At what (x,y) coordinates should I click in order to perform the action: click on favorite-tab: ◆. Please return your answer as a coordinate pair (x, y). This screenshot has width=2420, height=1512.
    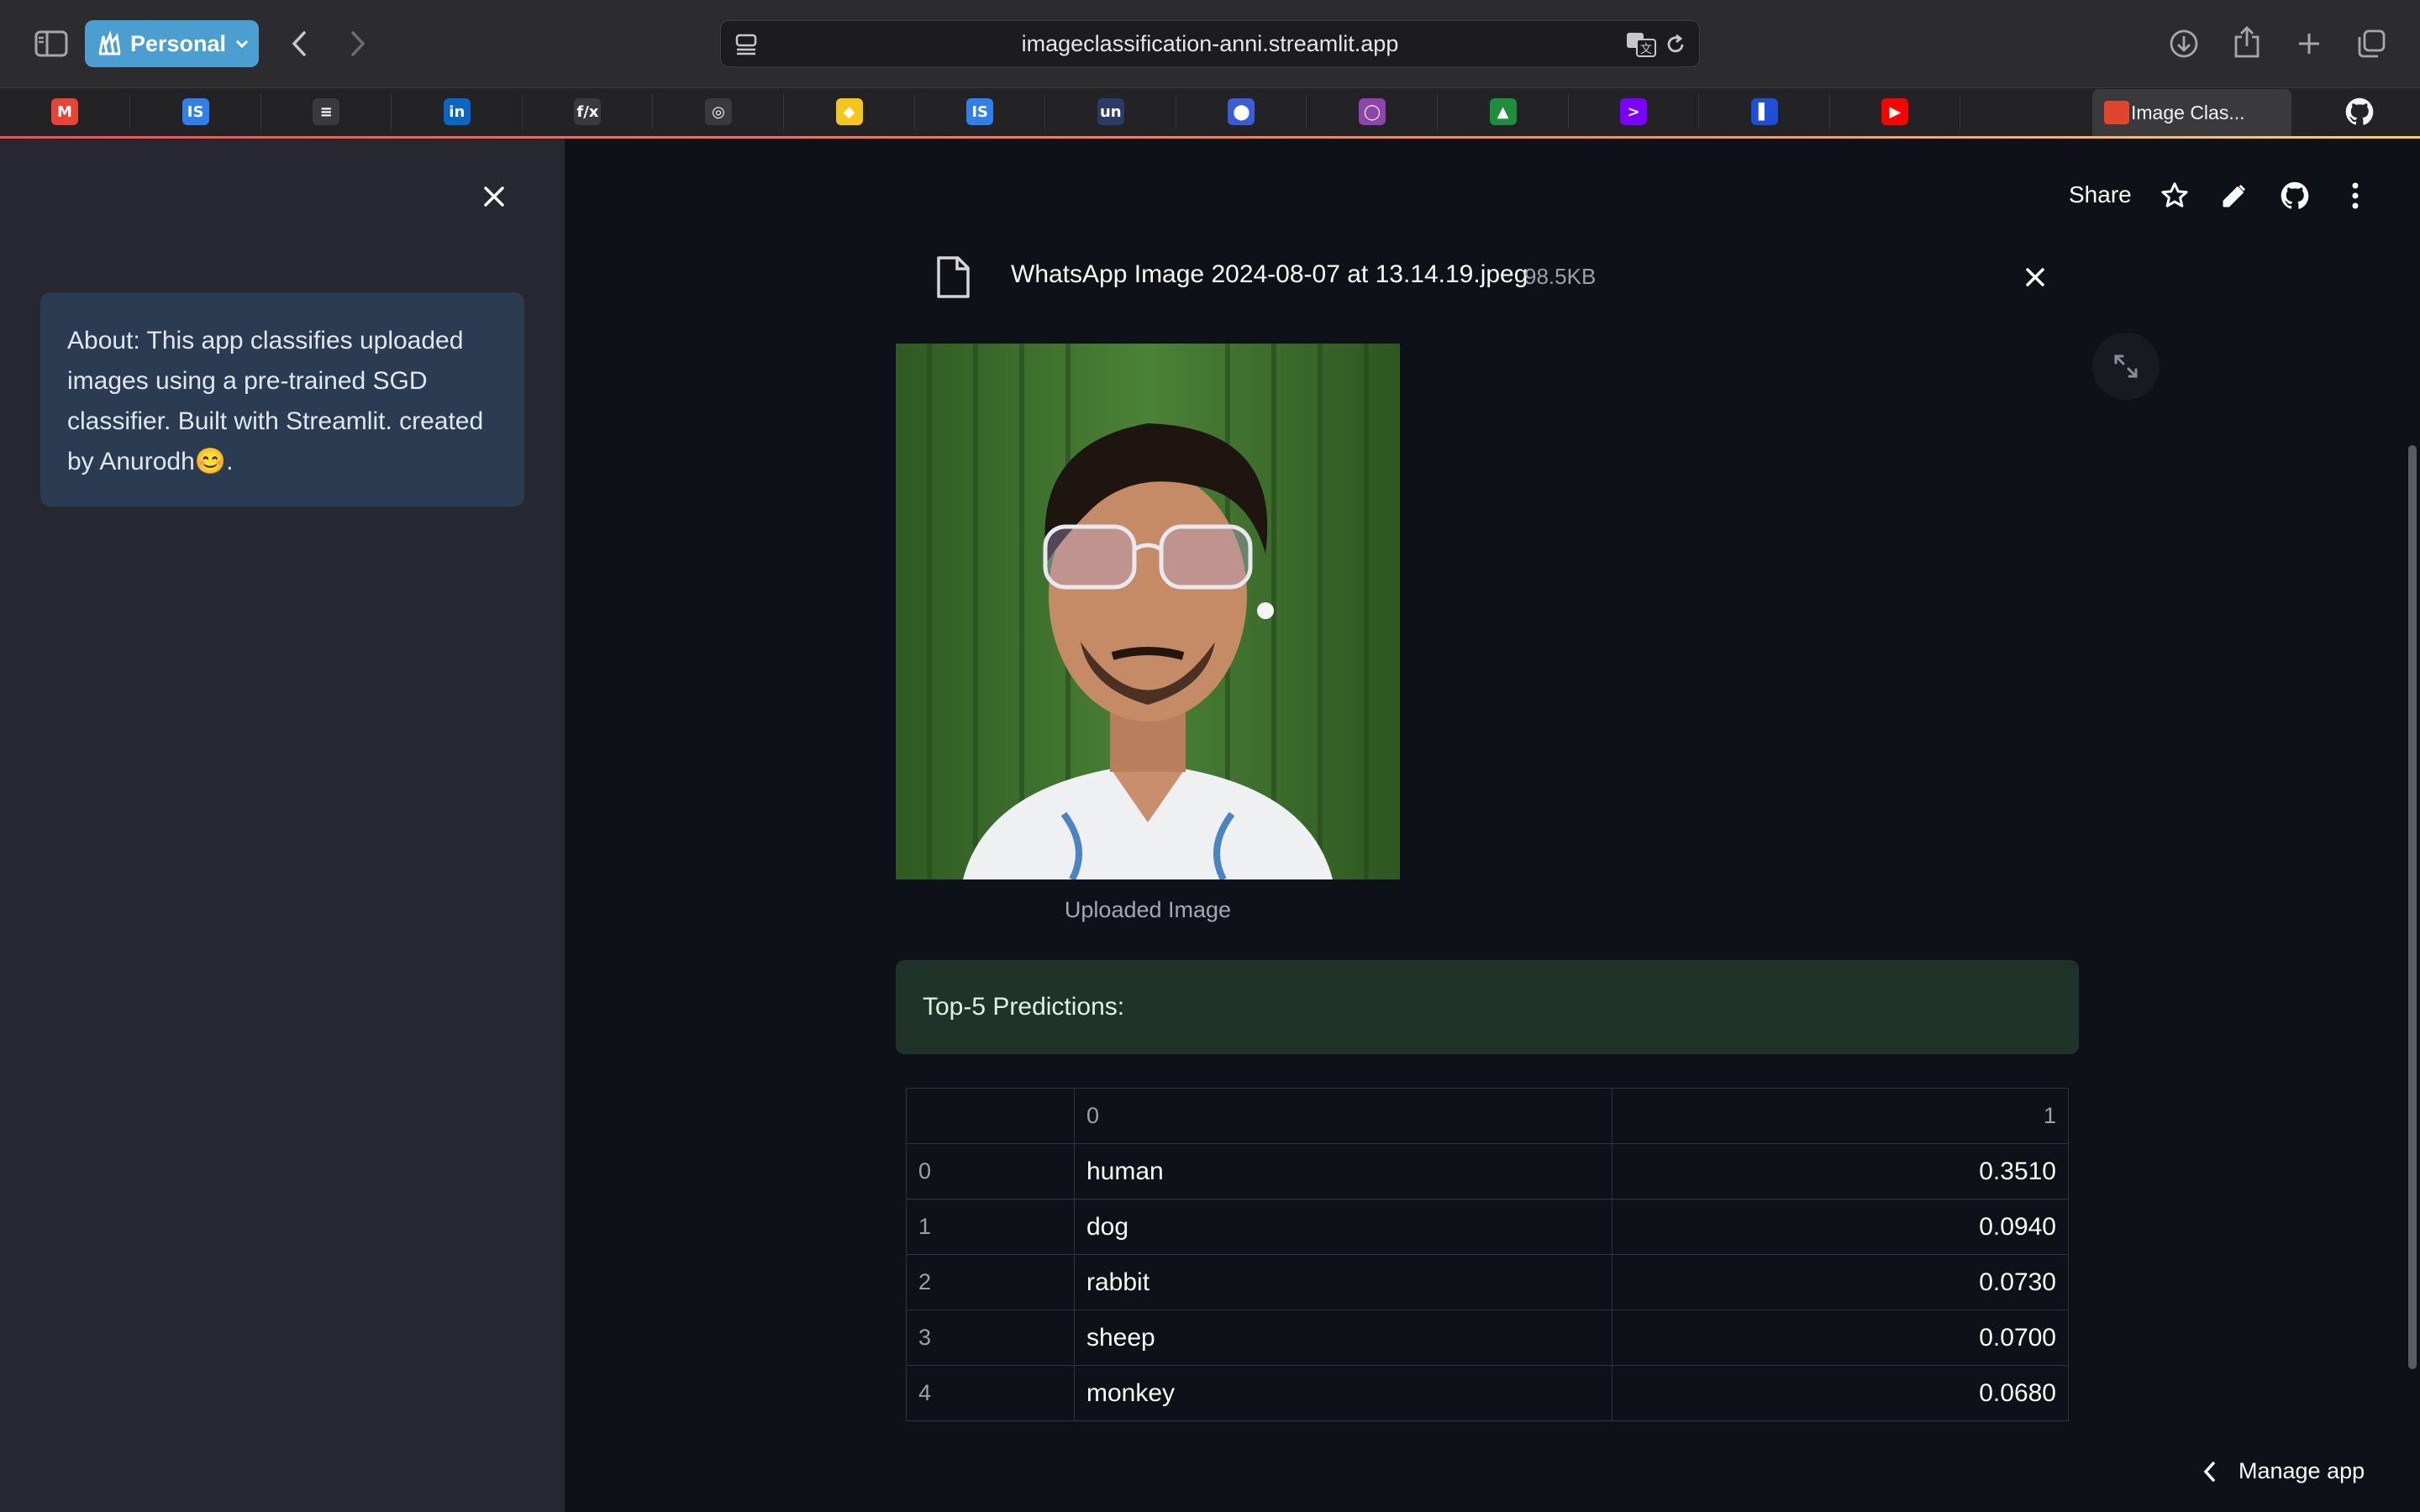
    Looking at the image, I should click on (850, 111).